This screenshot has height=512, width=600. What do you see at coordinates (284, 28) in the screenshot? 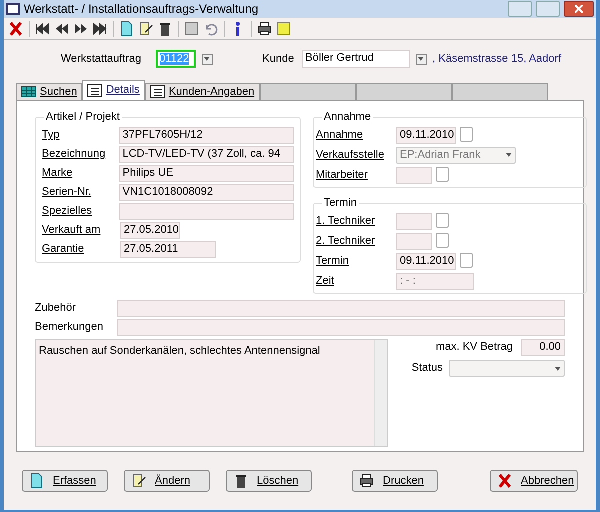
I see `note-icon` at bounding box center [284, 28].